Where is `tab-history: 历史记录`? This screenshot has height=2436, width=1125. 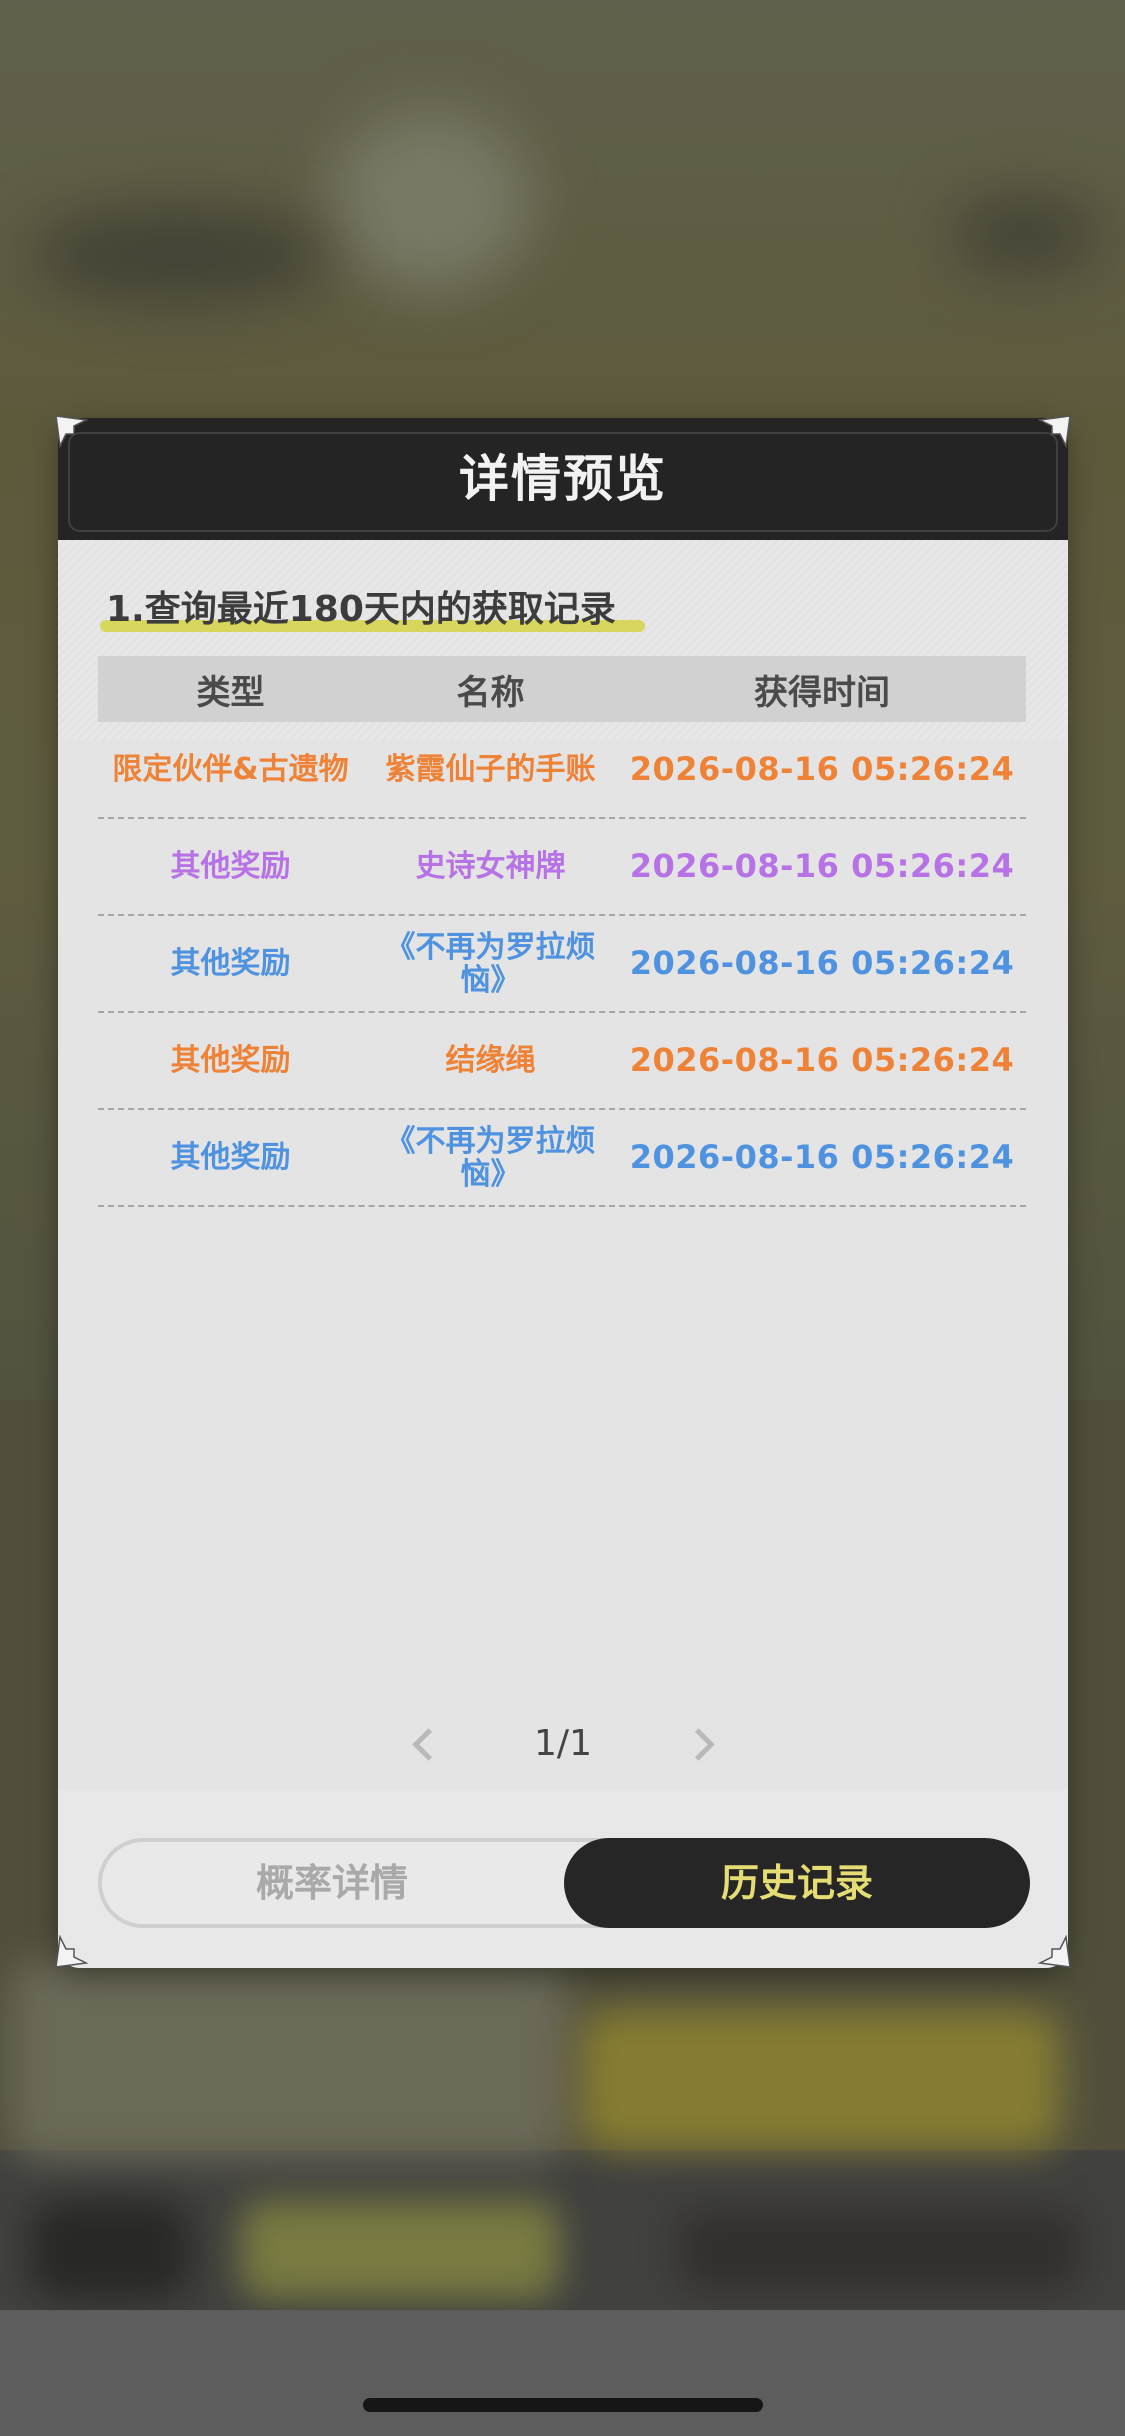 tab-history: 历史记录 is located at coordinates (797, 1883).